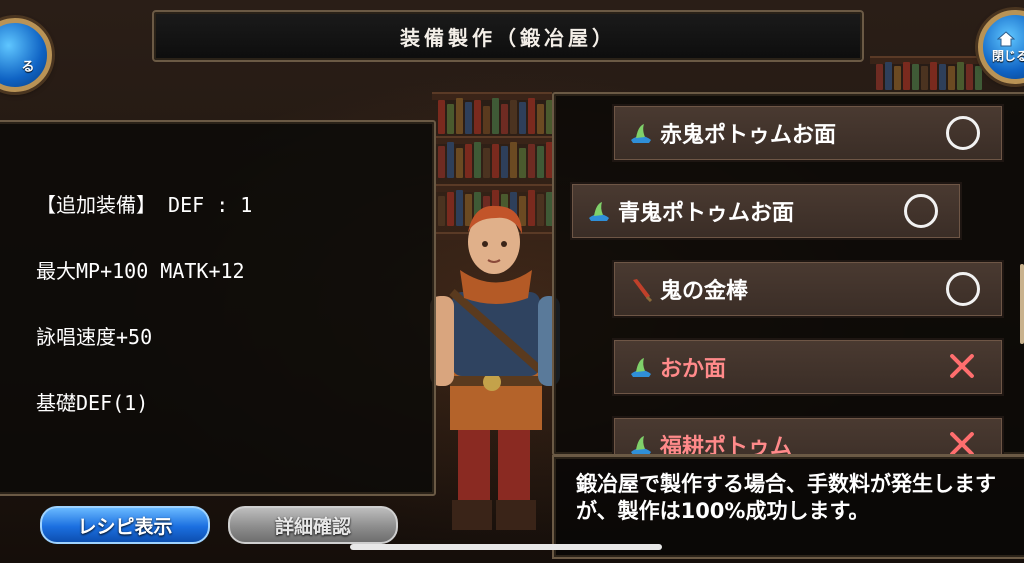  Describe the element at coordinates (693, 369) in the screenshot. I see `recipe-name: おか面` at that location.